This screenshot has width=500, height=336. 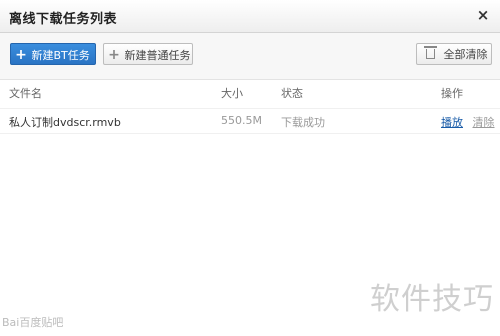 I want to click on dialog-titlebar: 离线下载任务列表 ×, so click(x=250, y=16).